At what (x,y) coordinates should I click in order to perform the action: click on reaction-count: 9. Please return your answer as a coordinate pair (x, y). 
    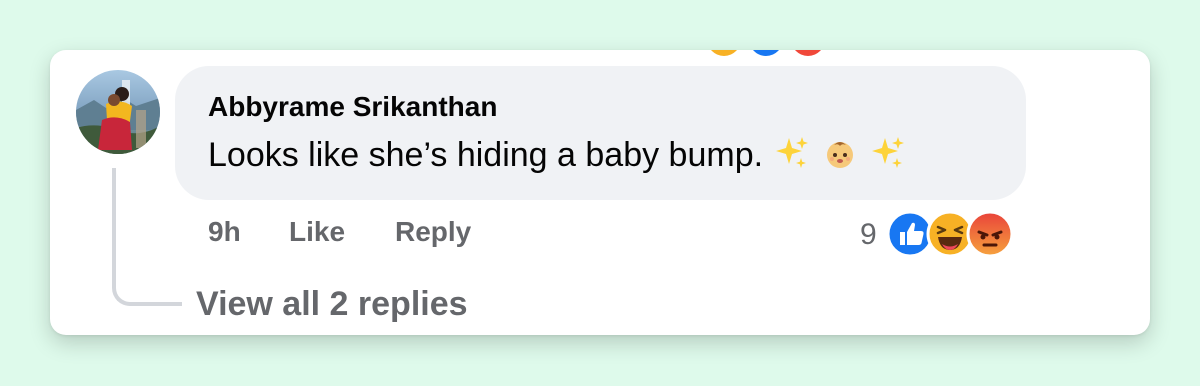
    Looking at the image, I should click on (868, 234).